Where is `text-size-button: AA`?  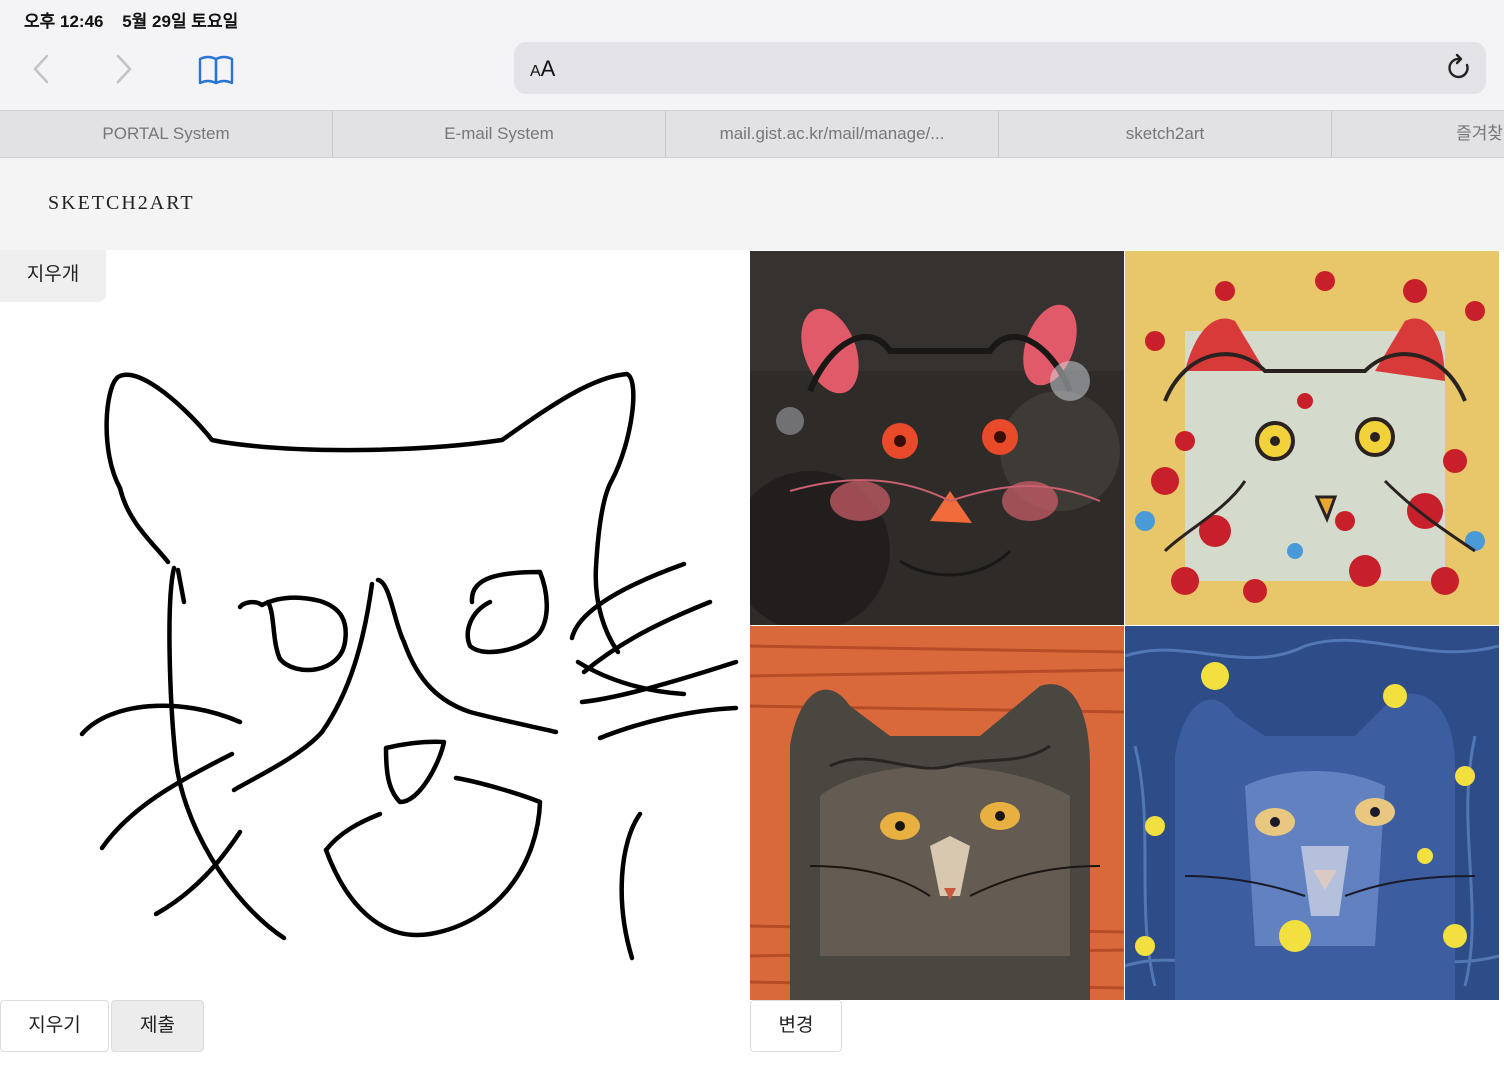
text-size-button: AA is located at coordinates (542, 69).